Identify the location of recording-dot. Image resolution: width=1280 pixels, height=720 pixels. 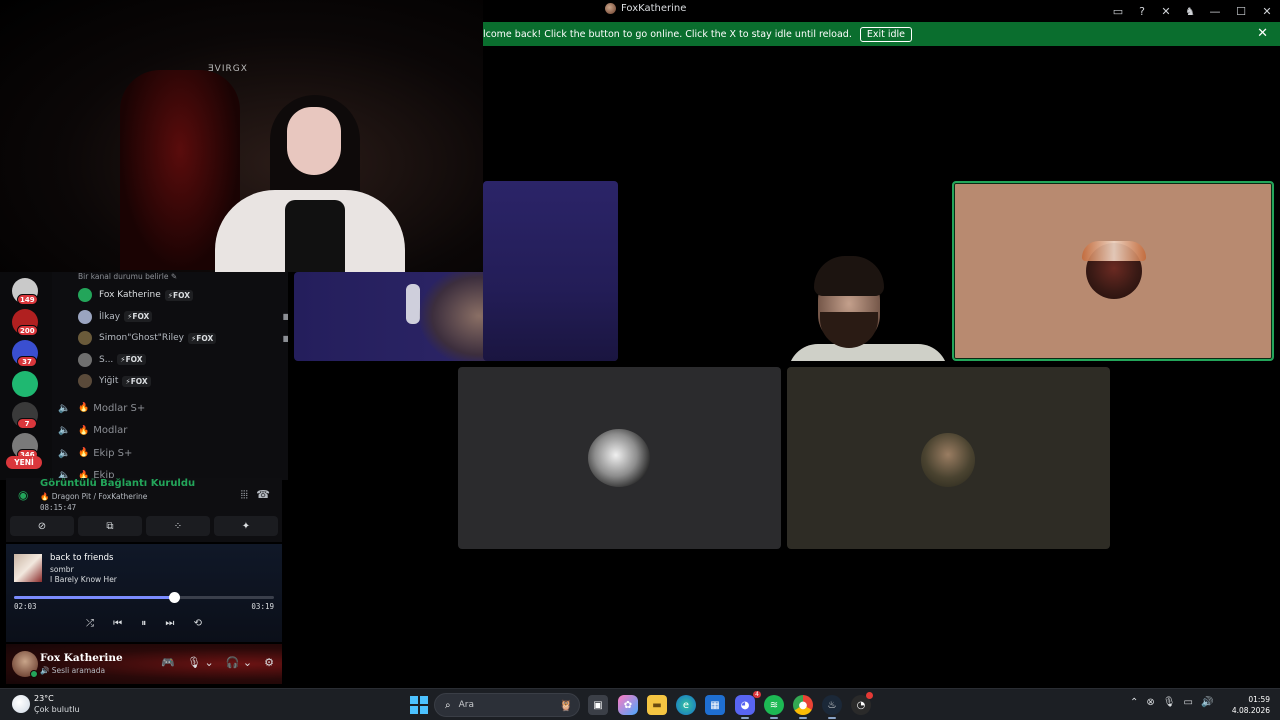
(869, 695).